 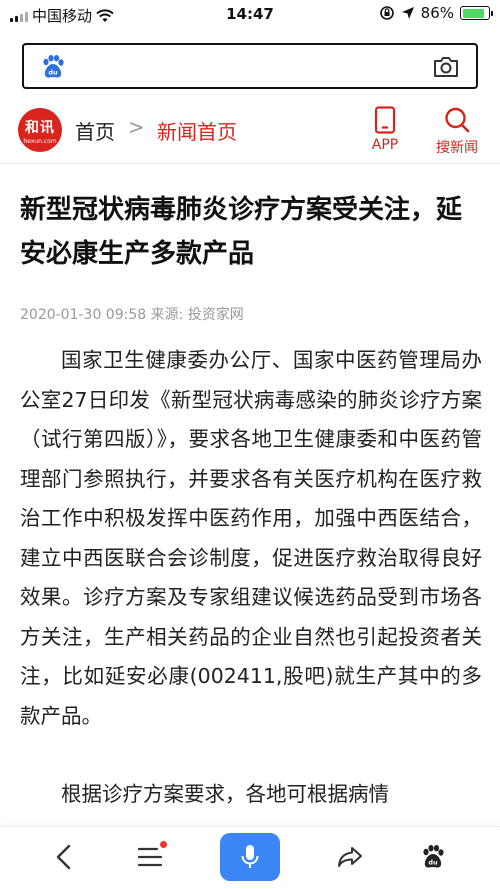 I want to click on share-button, so click(x=350, y=857).